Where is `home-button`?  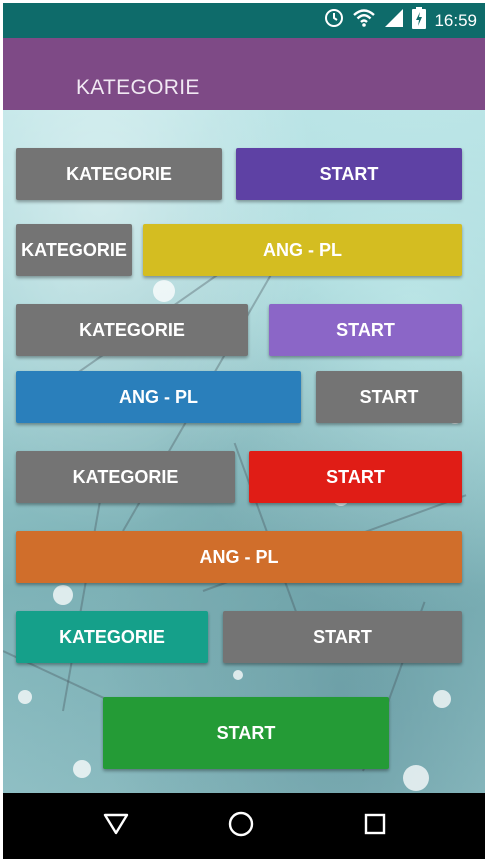
home-button is located at coordinates (241, 826).